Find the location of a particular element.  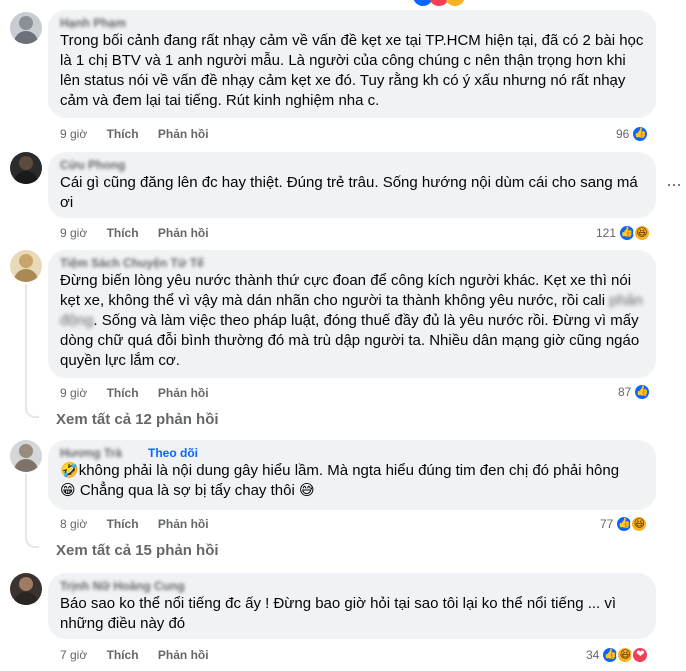

comment-actions: 8 giờ Thích Phản hồi is located at coordinates (142, 524).